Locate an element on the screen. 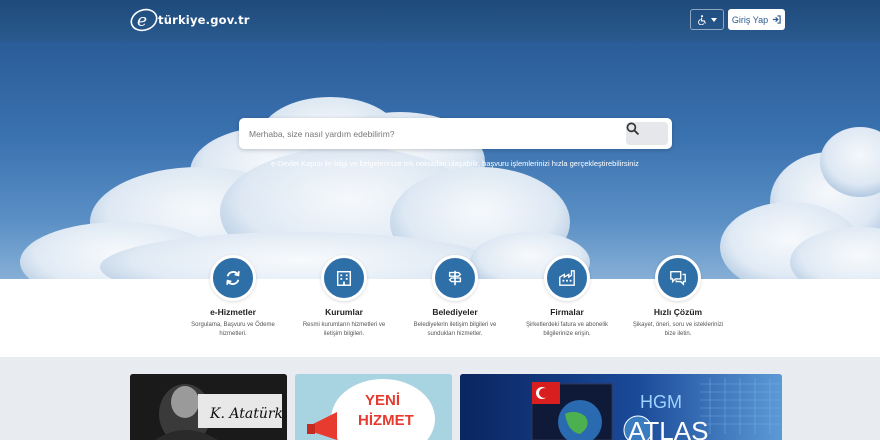  building-icon is located at coordinates (344, 278).